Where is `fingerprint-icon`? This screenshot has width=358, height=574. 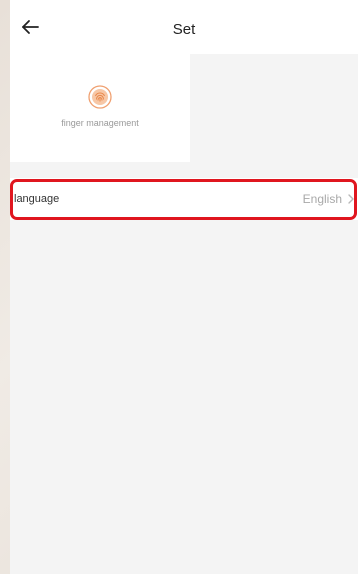 fingerprint-icon is located at coordinates (100, 97).